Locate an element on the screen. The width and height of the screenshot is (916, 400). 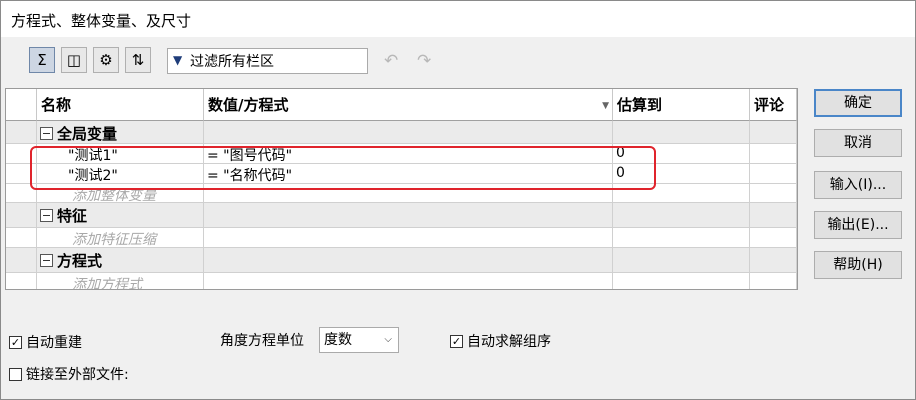
window-title: 方程式、整体变量、及尺寸 is located at coordinates (101, 21).